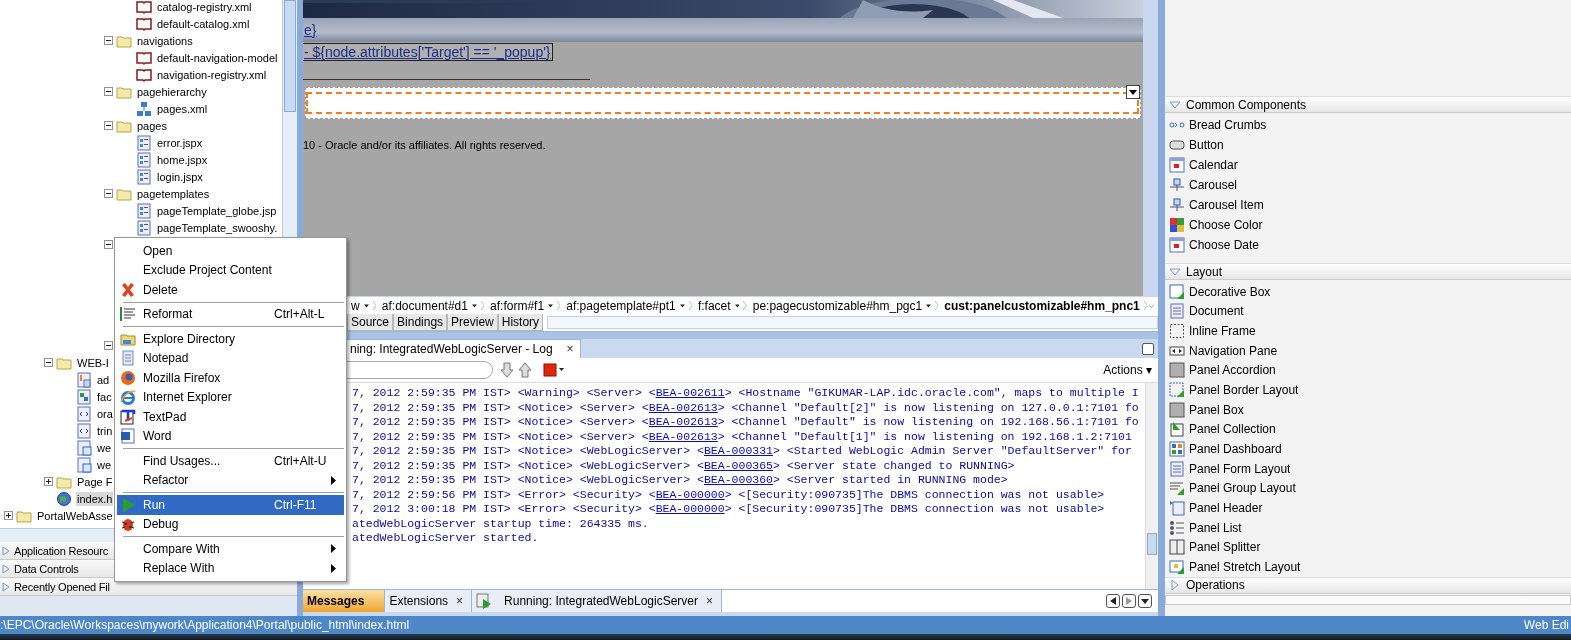 This screenshot has height=640, width=1571. What do you see at coordinates (680, 480) in the screenshot?
I see `log-line: 7, 2012 2:59:35 PM IST> <Notice> <WebLogicServer> <BEA-000360> <Server started in RUNNING mode>` at bounding box center [680, 480].